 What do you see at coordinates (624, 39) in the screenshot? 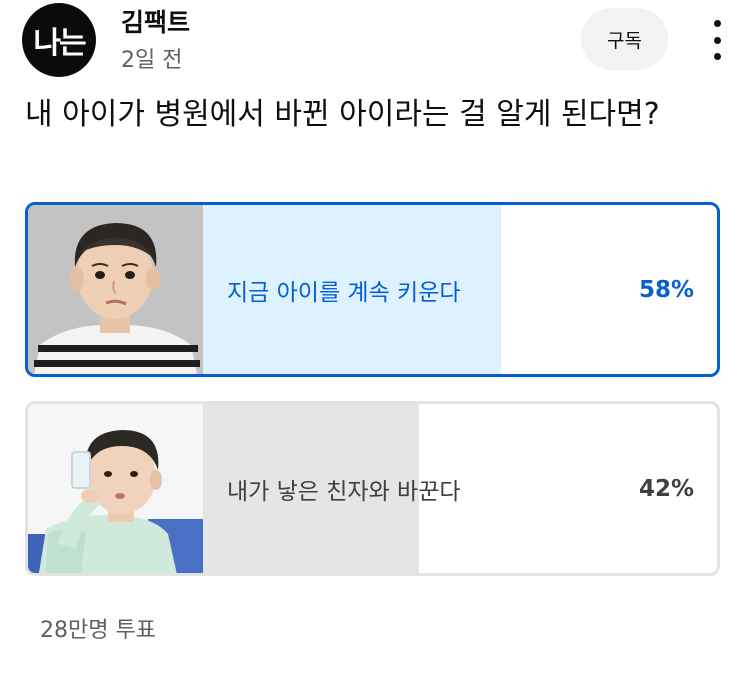
I see `subscribe-button: 구독` at bounding box center [624, 39].